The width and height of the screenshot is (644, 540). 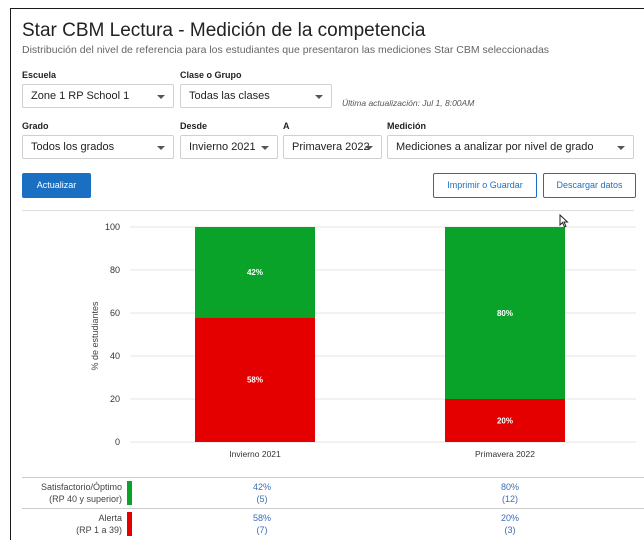 I want to click on update-button: Actualizar, so click(x=56, y=185).